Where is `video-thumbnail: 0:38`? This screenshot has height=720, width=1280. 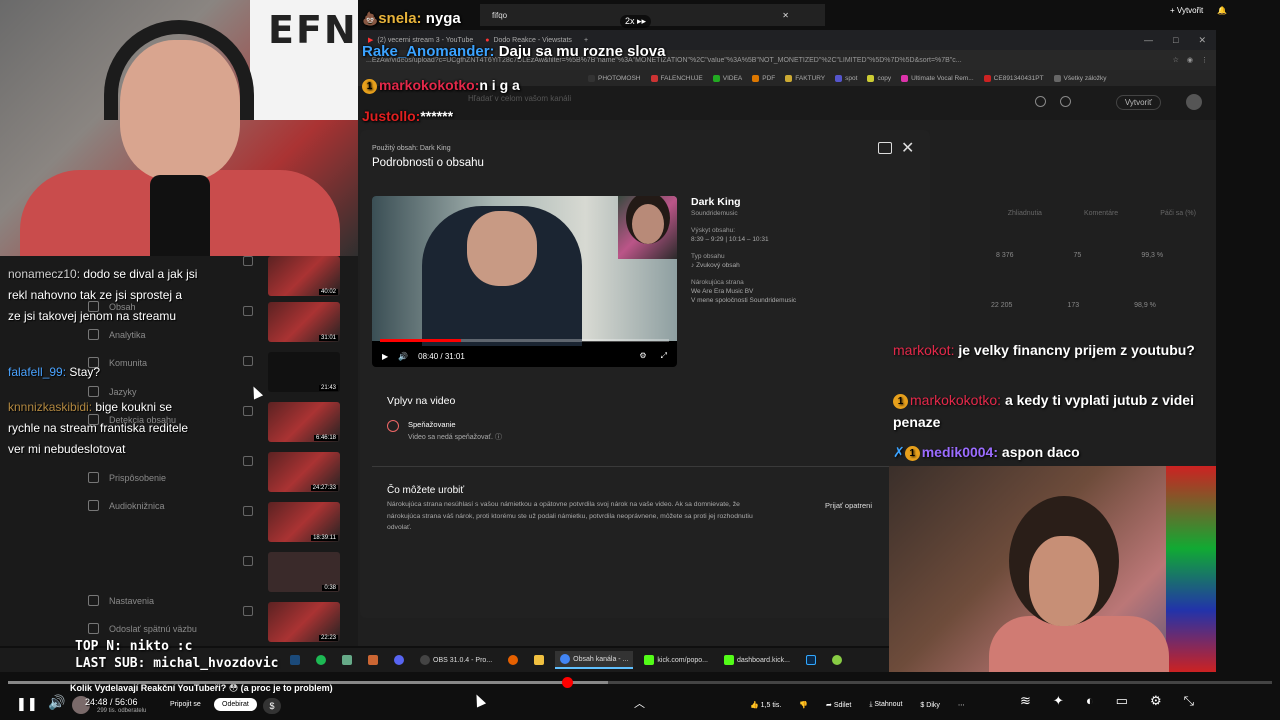 video-thumbnail: 0:38 is located at coordinates (304, 572).